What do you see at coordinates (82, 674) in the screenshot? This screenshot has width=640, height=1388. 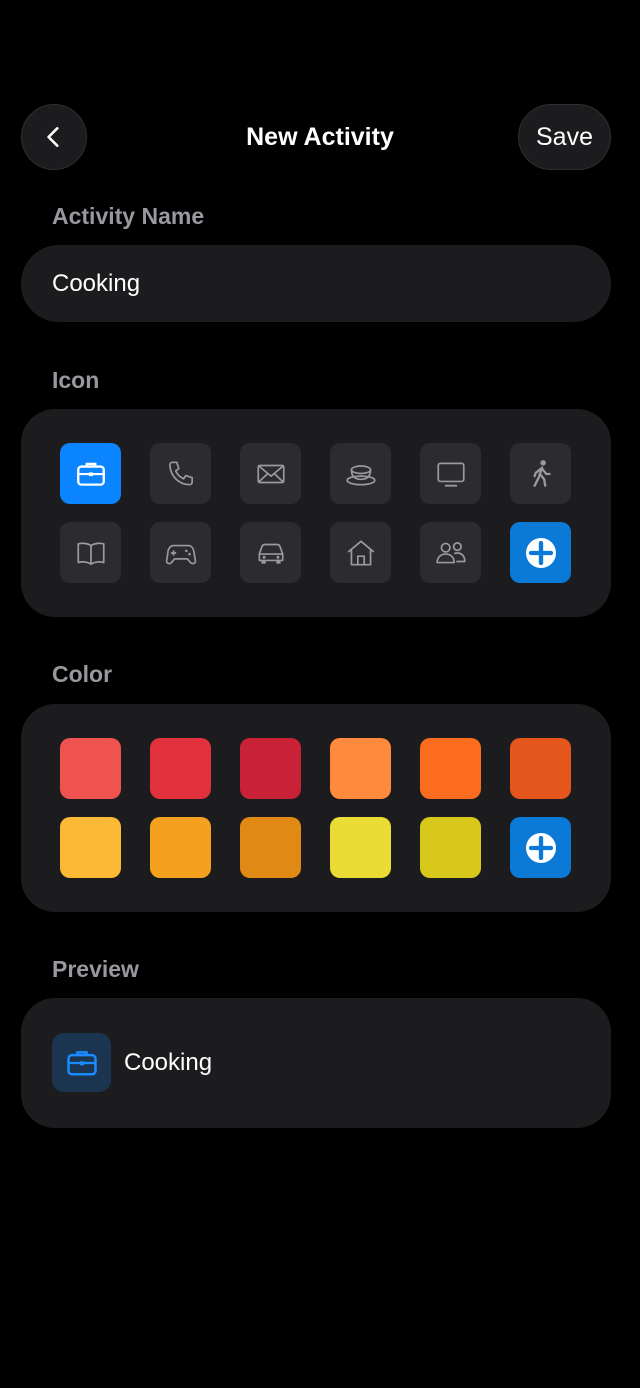 I see `color-section-label: Color` at bounding box center [82, 674].